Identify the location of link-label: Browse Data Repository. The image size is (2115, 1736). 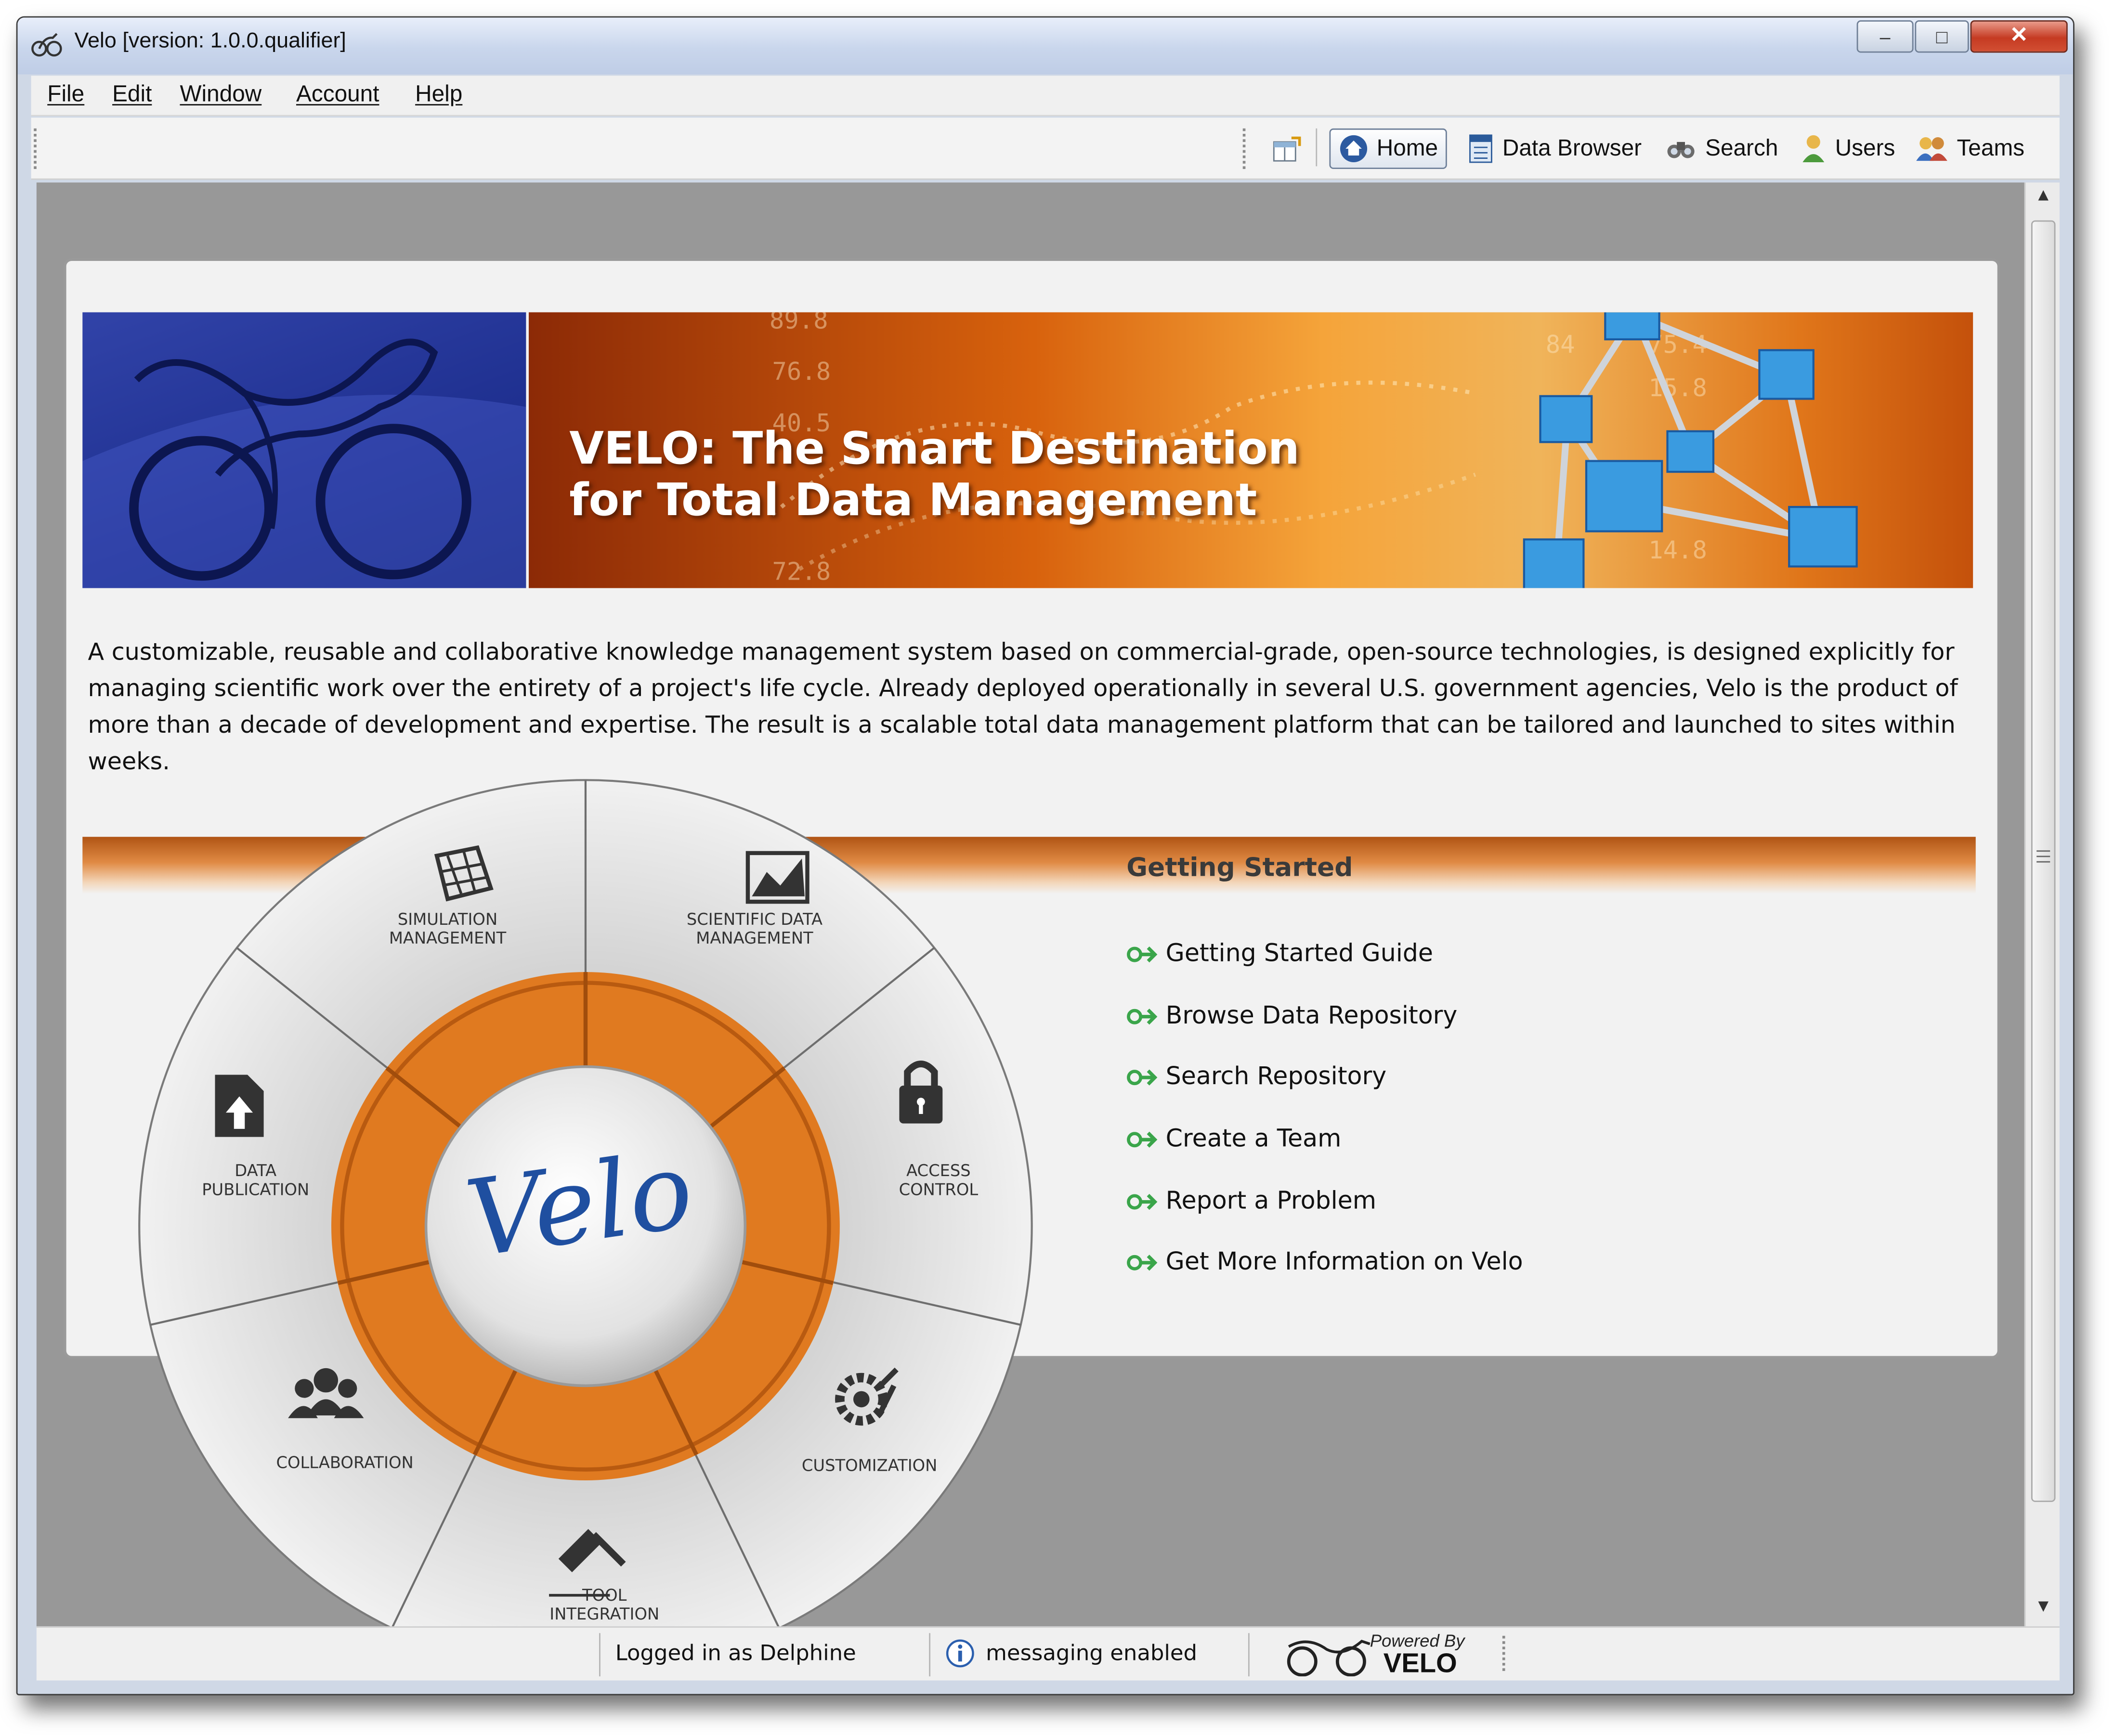
(1311, 1015).